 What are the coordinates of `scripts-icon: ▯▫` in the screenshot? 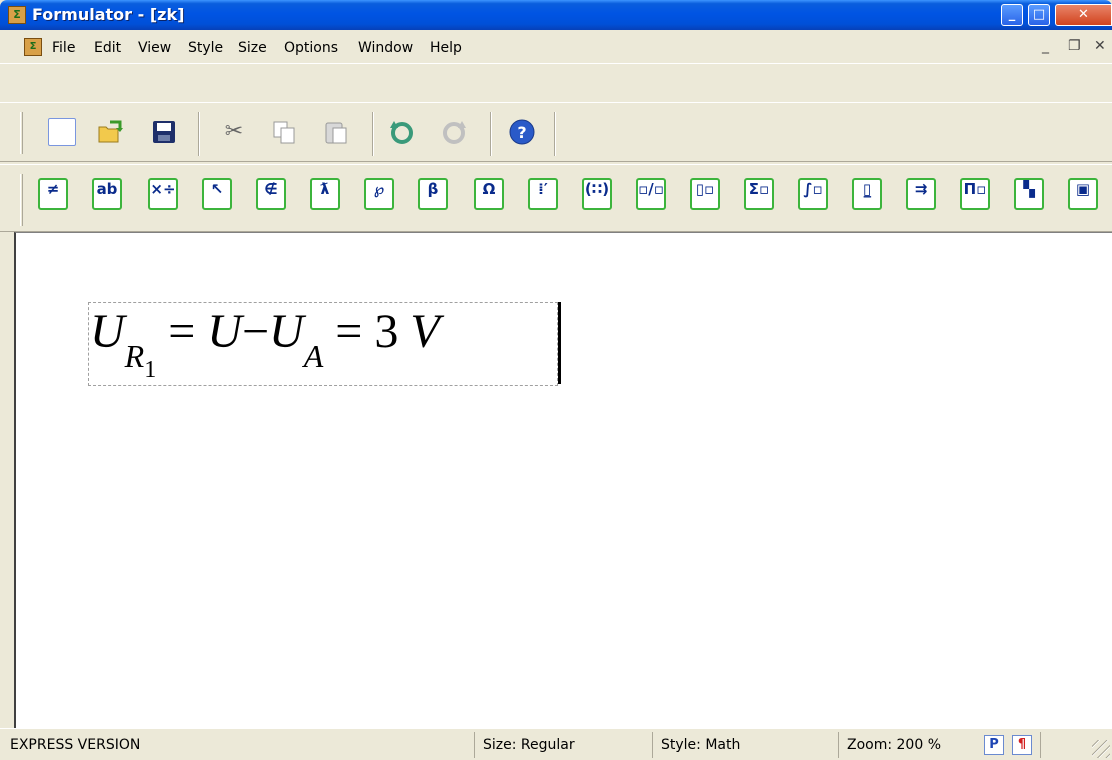 It's located at (705, 194).